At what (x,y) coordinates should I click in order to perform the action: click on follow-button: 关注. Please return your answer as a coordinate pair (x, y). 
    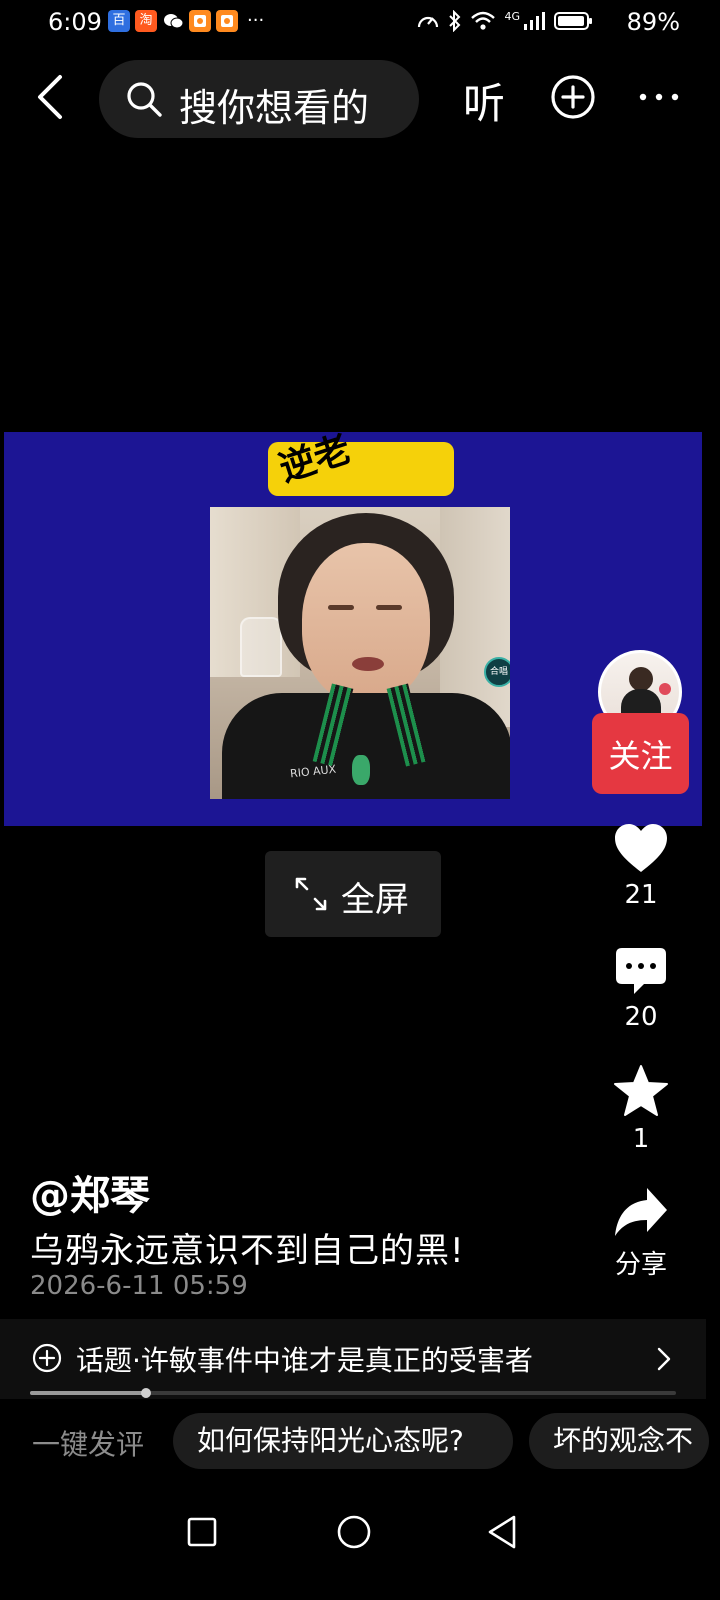
    Looking at the image, I should click on (640, 753).